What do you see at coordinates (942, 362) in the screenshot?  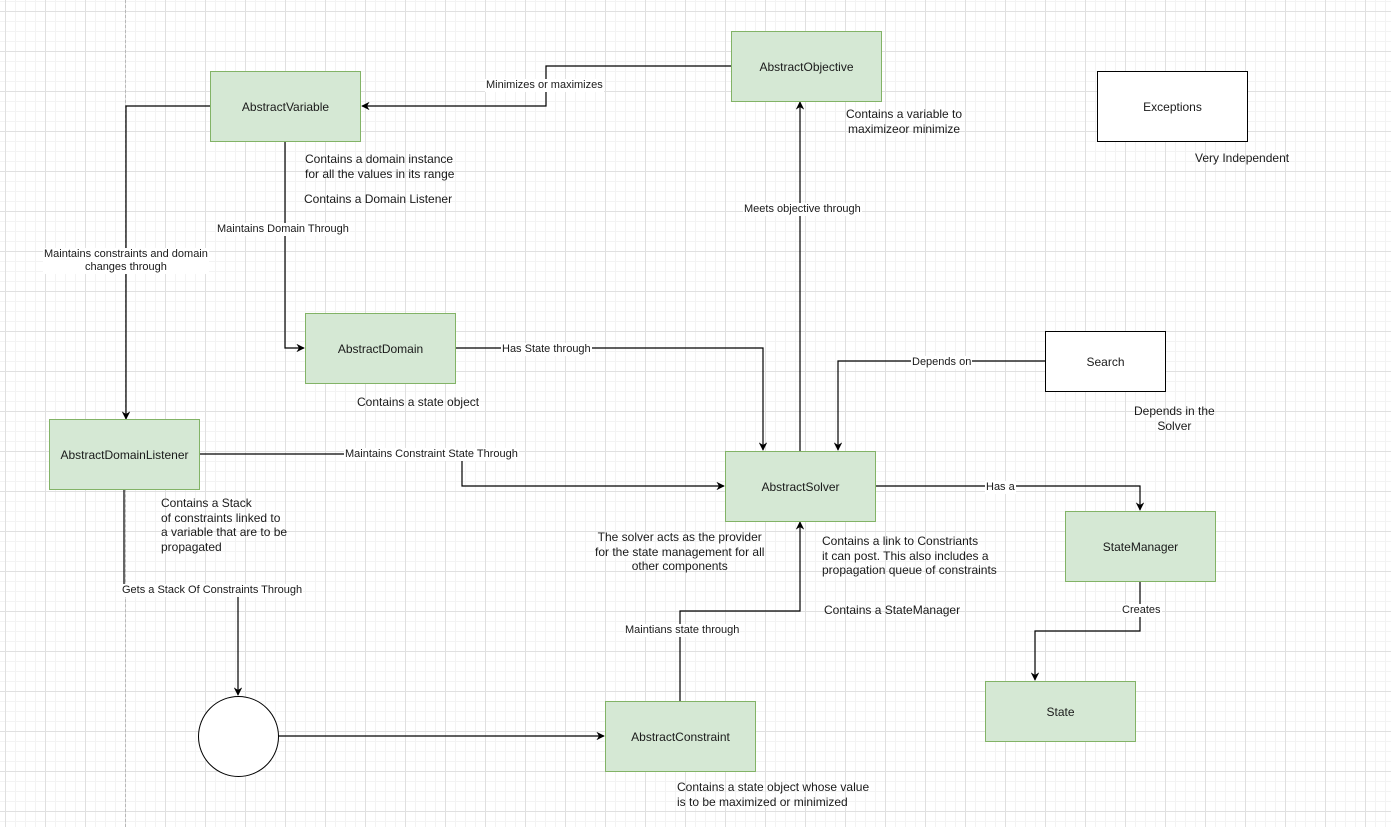 I see `edge-label-depends-on: Depends on` at bounding box center [942, 362].